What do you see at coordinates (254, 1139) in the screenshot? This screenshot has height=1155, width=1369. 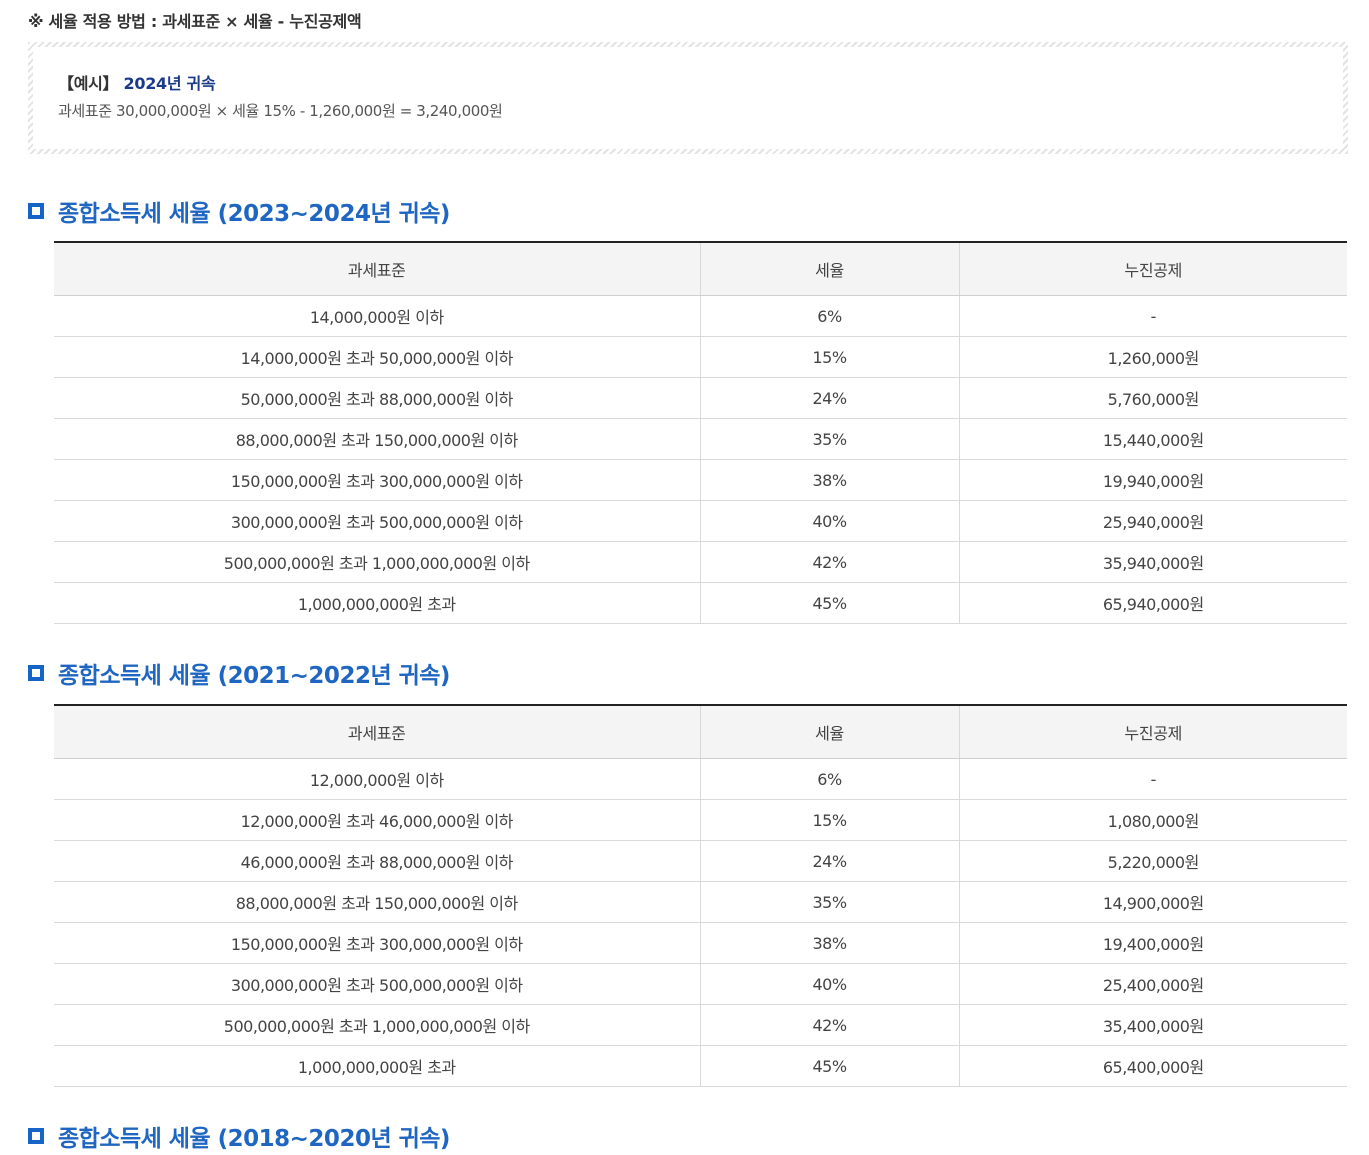 I see `section-title: 종합소득세 세율 (2018~2020년 귀속)` at bounding box center [254, 1139].